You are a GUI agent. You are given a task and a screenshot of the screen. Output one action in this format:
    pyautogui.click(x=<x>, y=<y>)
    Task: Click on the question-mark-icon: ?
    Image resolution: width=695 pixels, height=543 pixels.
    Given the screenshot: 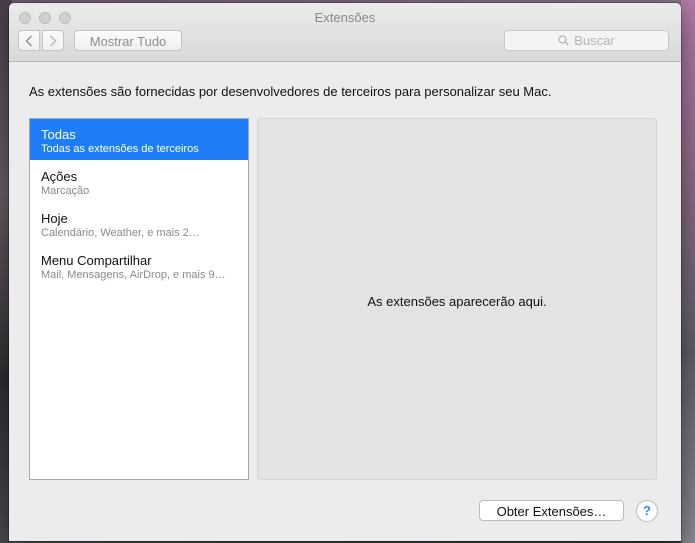 What is the action you would take?
    pyautogui.click(x=647, y=510)
    